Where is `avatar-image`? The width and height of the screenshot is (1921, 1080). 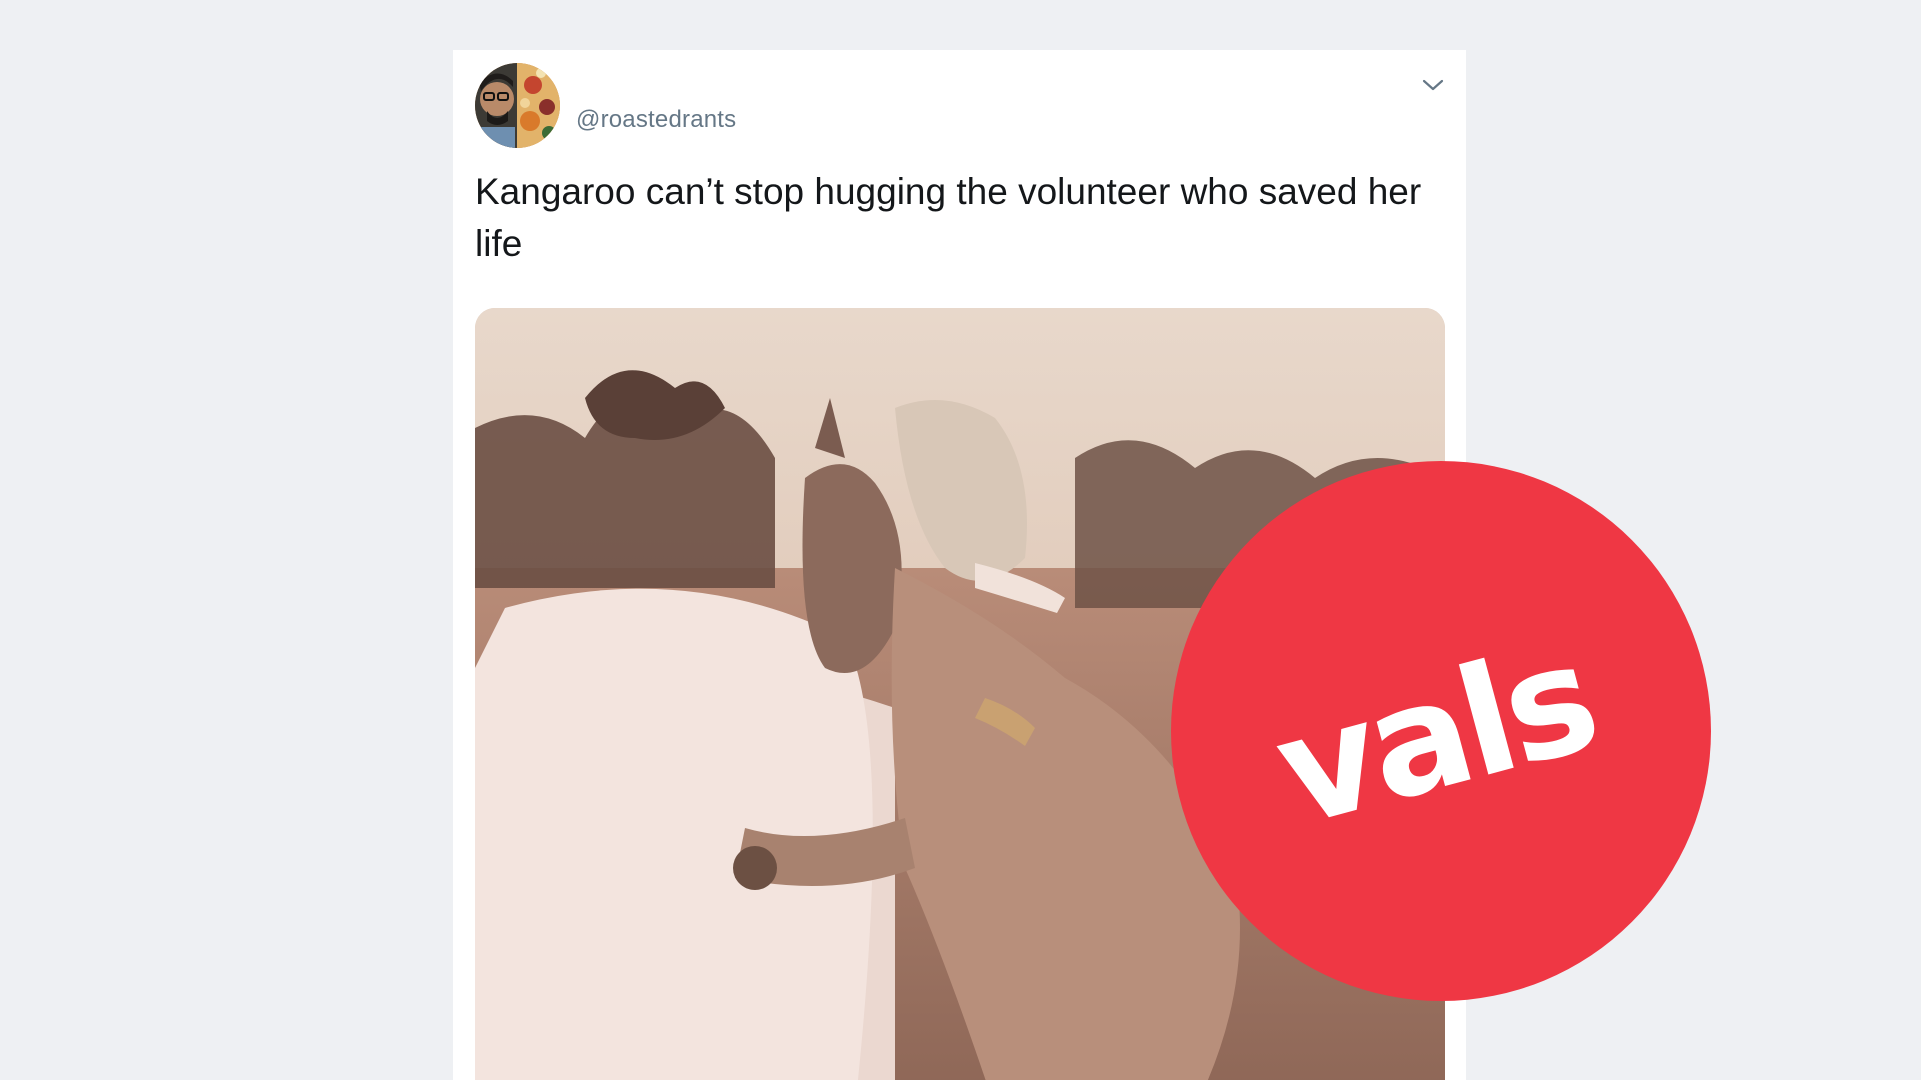 avatar-image is located at coordinates (517, 105).